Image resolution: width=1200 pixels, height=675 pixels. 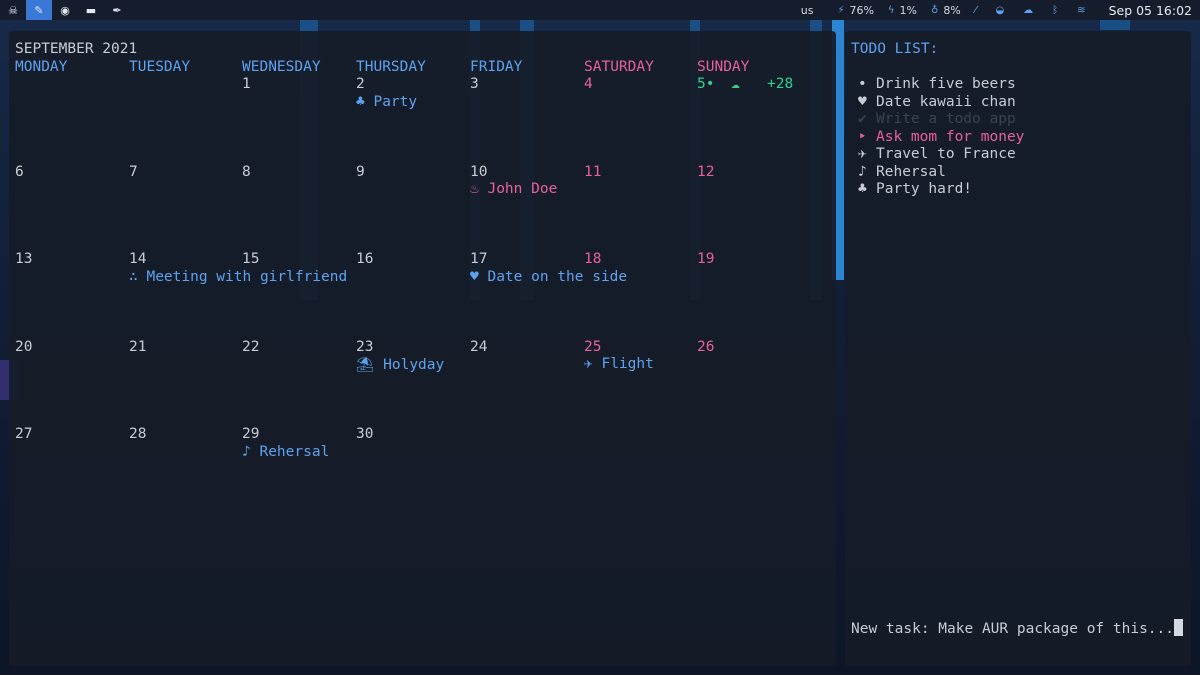 What do you see at coordinates (41, 67) in the screenshot?
I see `weekday-monday: MONDAY` at bounding box center [41, 67].